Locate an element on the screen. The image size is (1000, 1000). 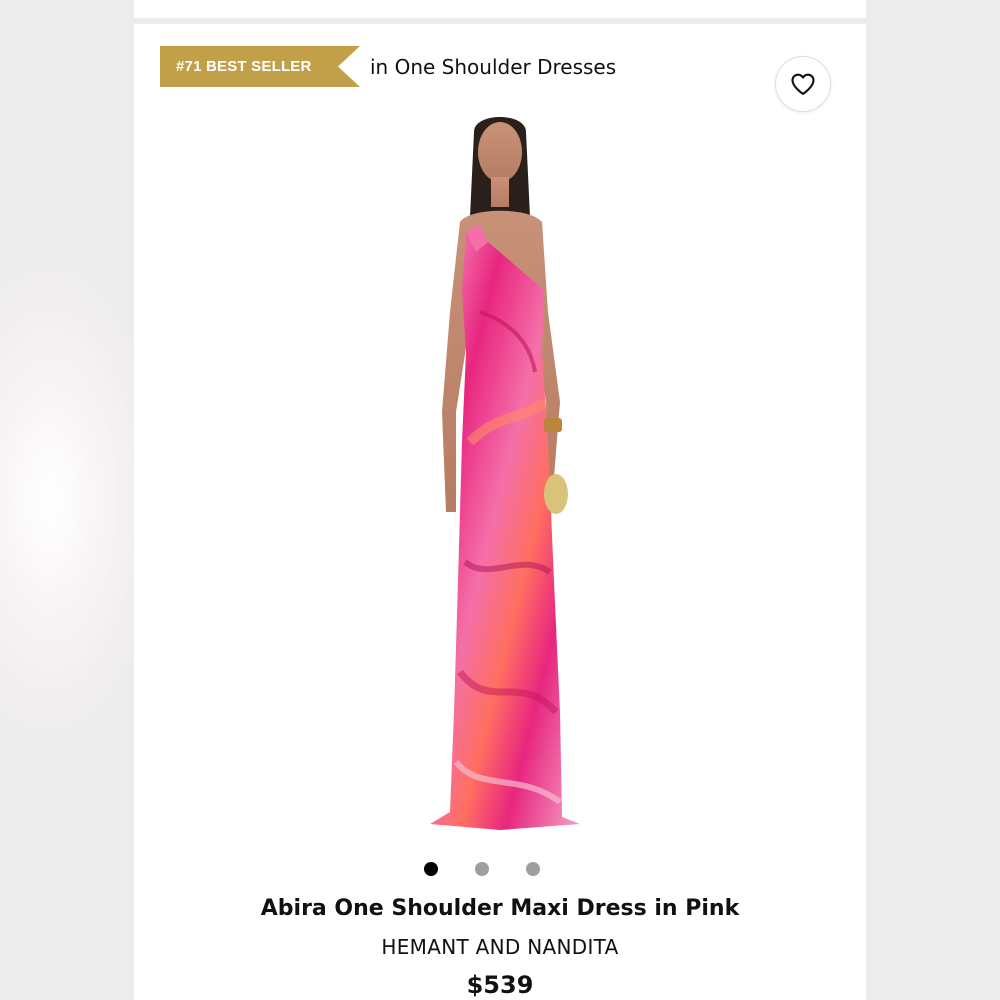
best-seller-rank: #71 BEST SELLER is located at coordinates (244, 66).